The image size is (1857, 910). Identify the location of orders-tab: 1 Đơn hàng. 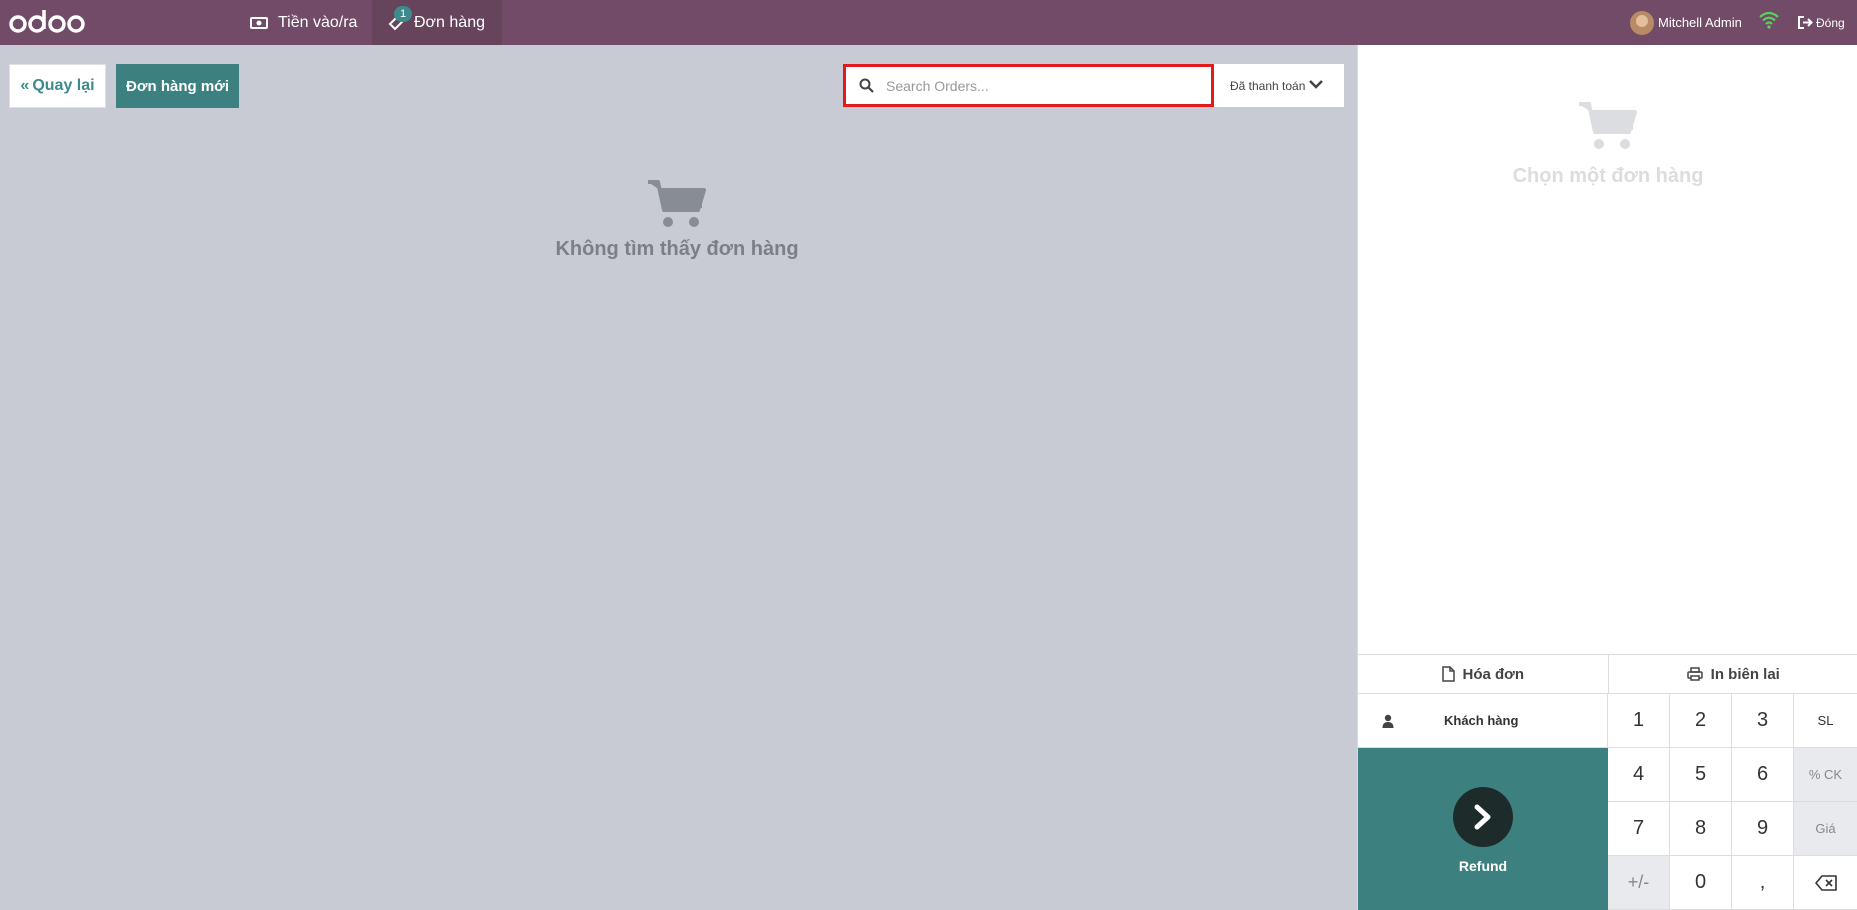
(437, 22).